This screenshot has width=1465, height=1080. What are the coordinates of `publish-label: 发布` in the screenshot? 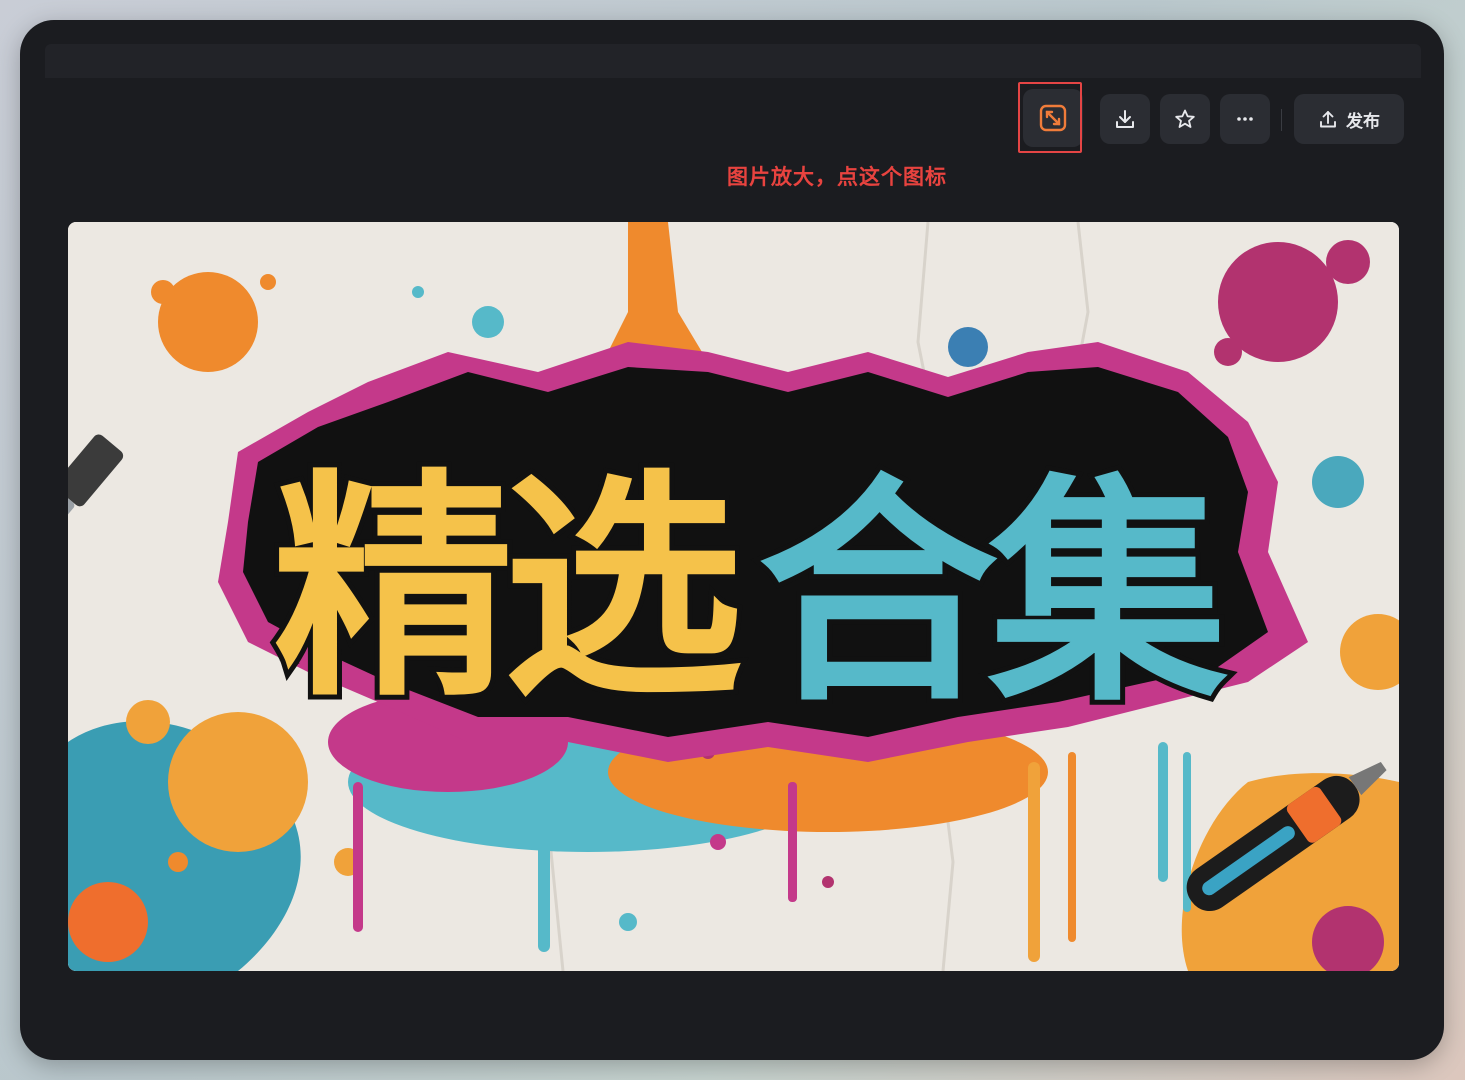 It's located at (1363, 121).